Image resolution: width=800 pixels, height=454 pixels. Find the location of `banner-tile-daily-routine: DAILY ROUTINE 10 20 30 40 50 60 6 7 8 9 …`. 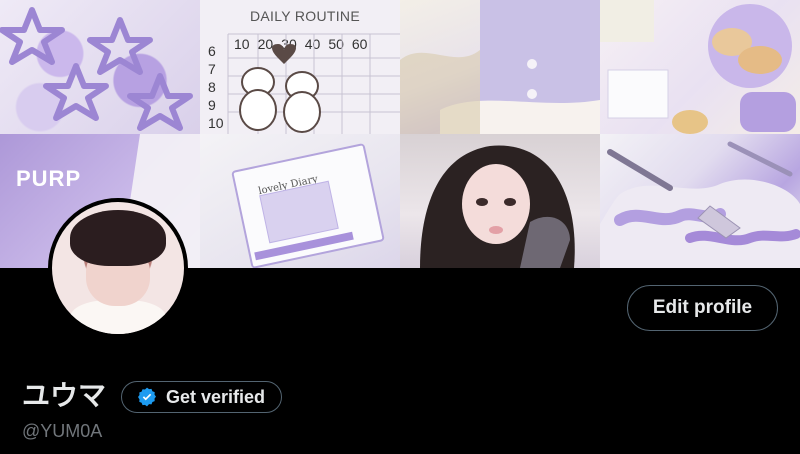

banner-tile-daily-routine: DAILY ROUTINE 10 20 30 40 50 60 6 7 8 9 … is located at coordinates (300, 67).